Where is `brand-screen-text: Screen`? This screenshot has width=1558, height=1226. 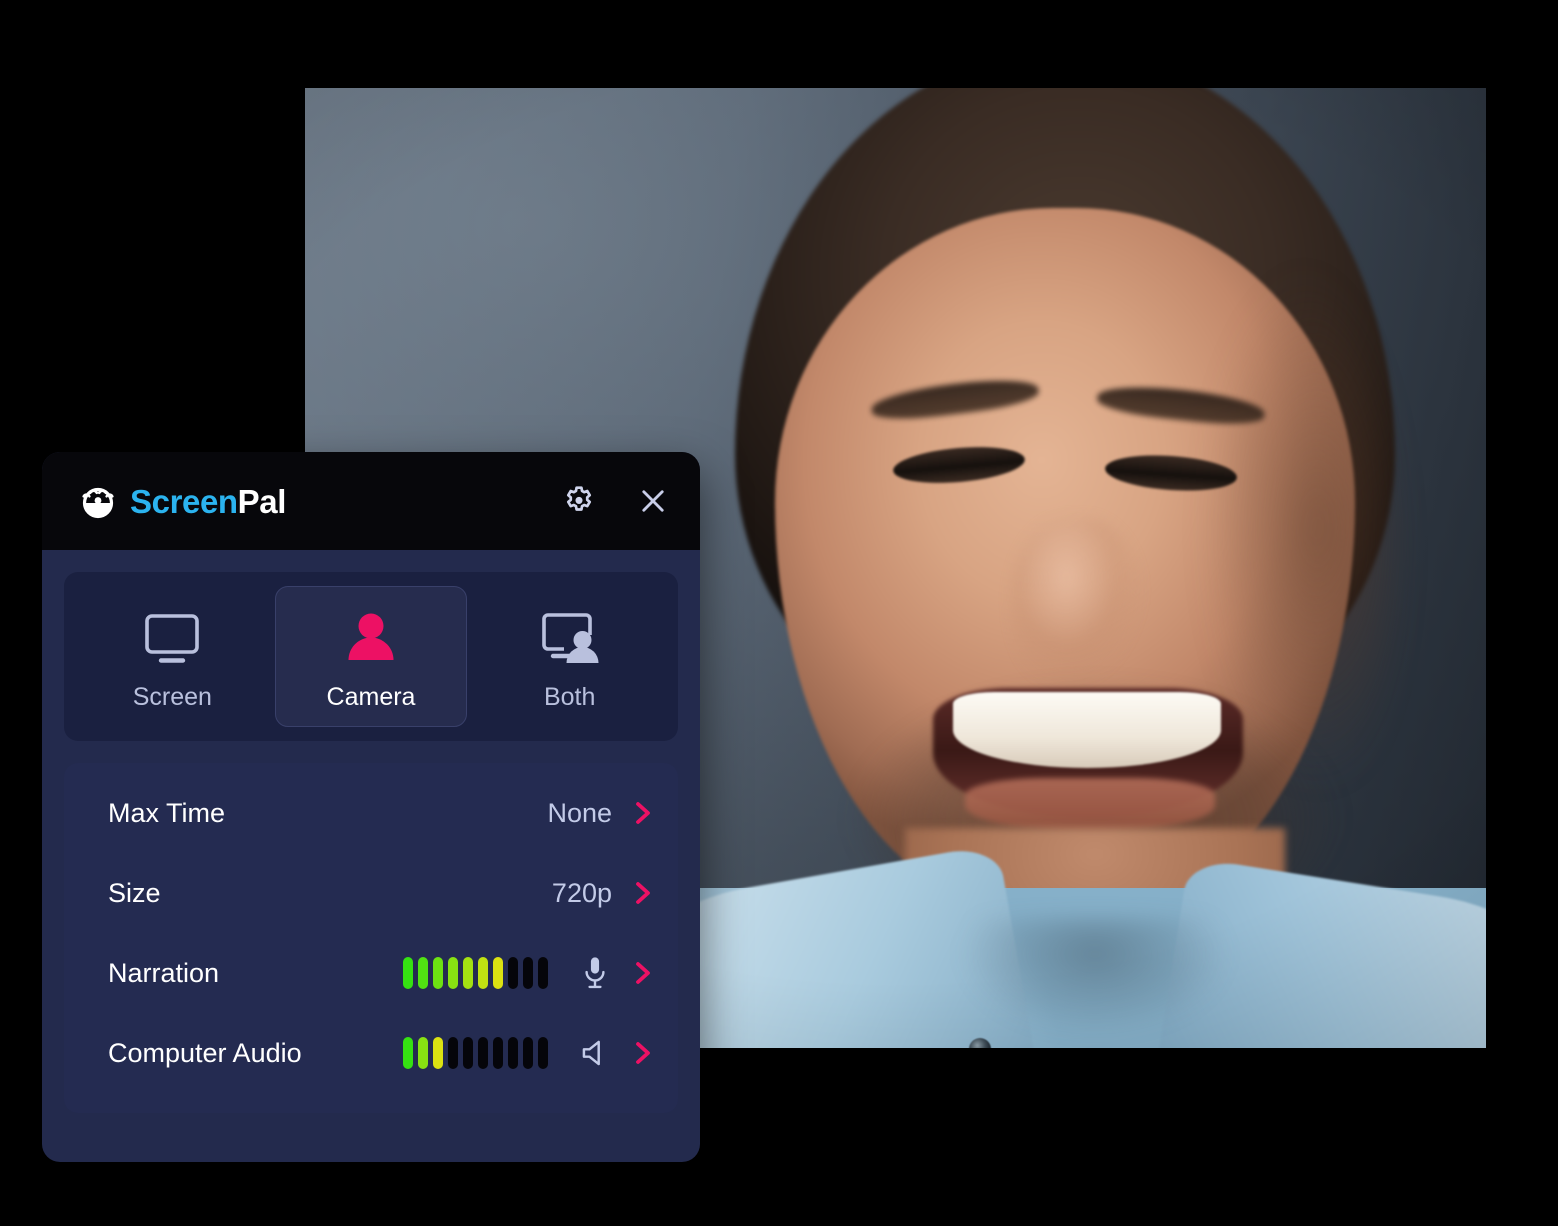 brand-screen-text: Screen is located at coordinates (184, 501).